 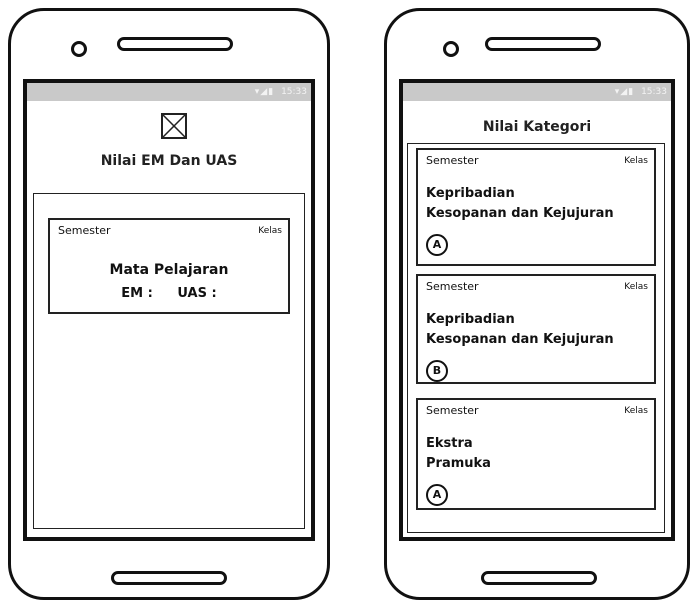 I want to click on category-card: Semester Kelas Ekstra Pramuka A, so click(x=536, y=454).